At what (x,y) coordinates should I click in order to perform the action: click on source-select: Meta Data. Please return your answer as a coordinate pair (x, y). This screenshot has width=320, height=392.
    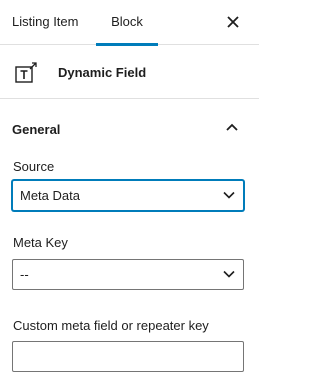
    Looking at the image, I should click on (128, 195).